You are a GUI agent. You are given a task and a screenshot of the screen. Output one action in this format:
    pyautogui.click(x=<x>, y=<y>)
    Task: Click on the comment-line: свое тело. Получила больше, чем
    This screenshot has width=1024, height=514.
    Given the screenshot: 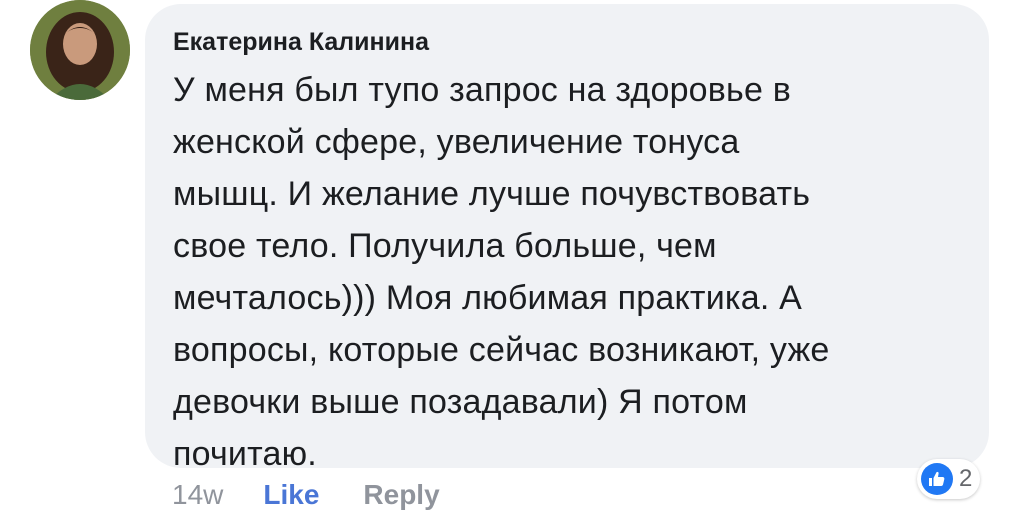 What is the action you would take?
    pyautogui.click(x=445, y=246)
    